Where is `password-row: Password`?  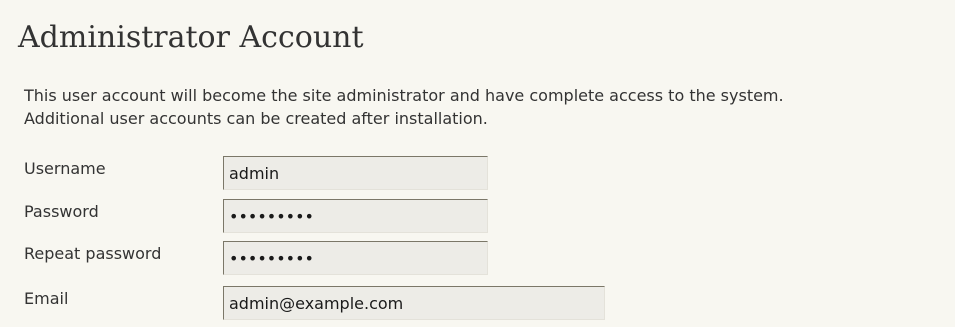
password-row: Password is located at coordinates (477, 216).